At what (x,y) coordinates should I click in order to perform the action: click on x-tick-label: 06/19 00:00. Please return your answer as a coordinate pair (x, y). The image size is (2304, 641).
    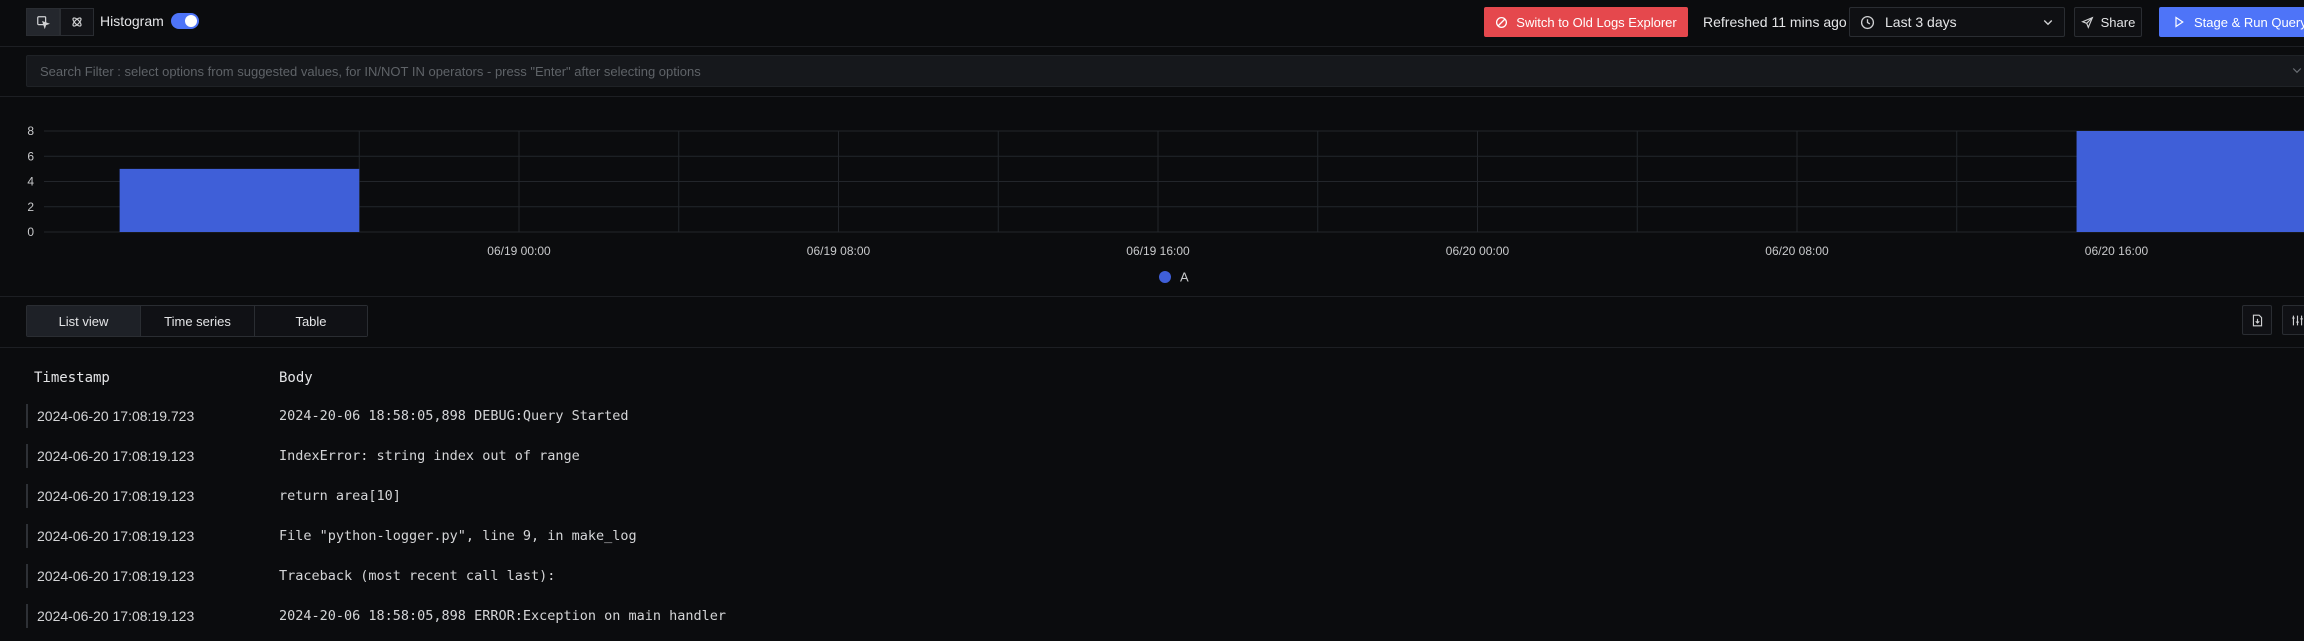
    Looking at the image, I should click on (519, 251).